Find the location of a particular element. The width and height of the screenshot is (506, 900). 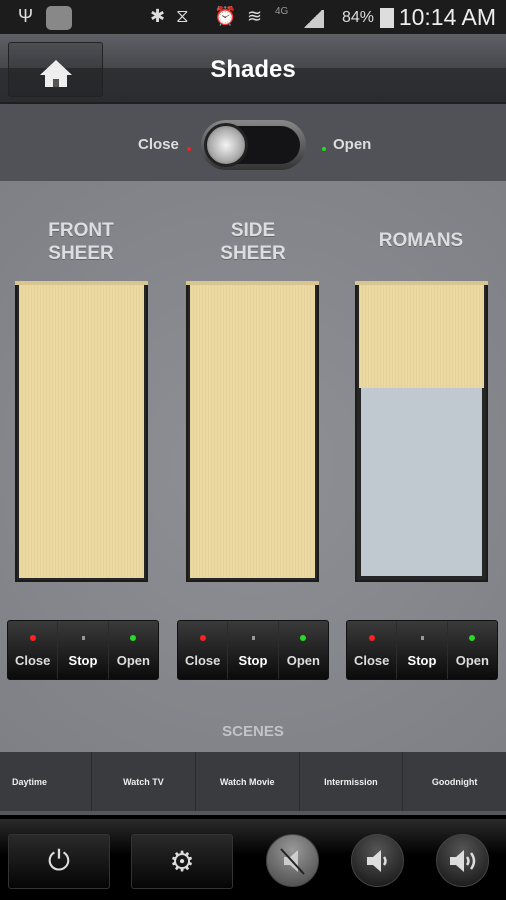

window-glass is located at coordinates (421, 482).